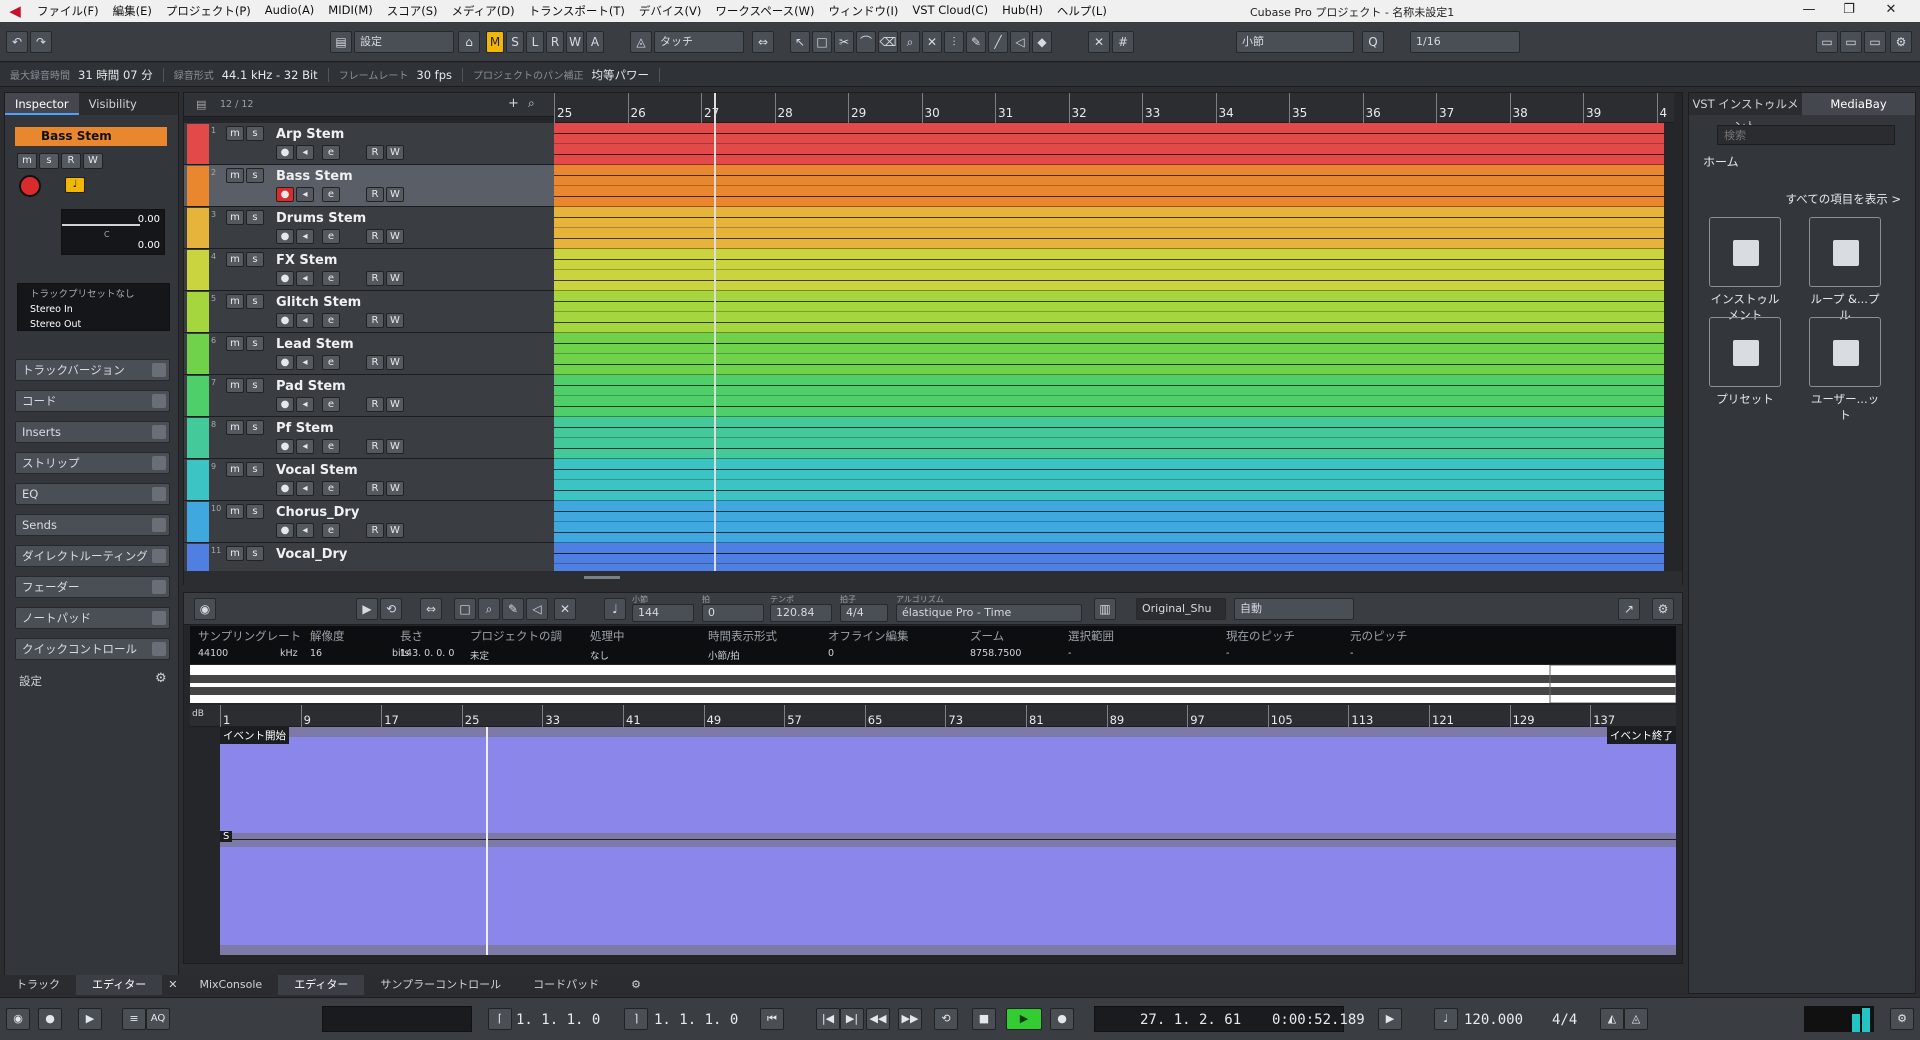  What do you see at coordinates (489, 609) in the screenshot?
I see `zoom-icon: ⌕` at bounding box center [489, 609].